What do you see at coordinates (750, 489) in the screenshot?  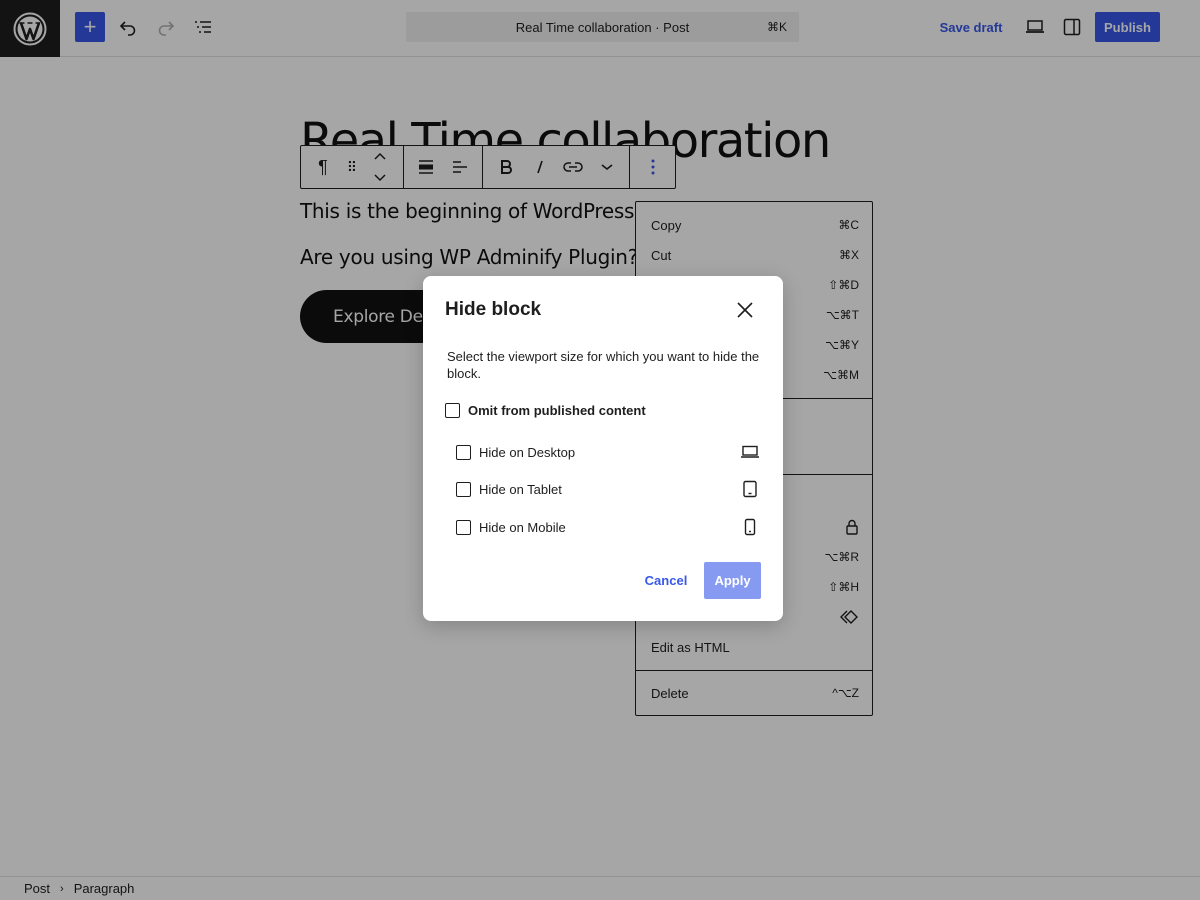 I see `tablet-icon` at bounding box center [750, 489].